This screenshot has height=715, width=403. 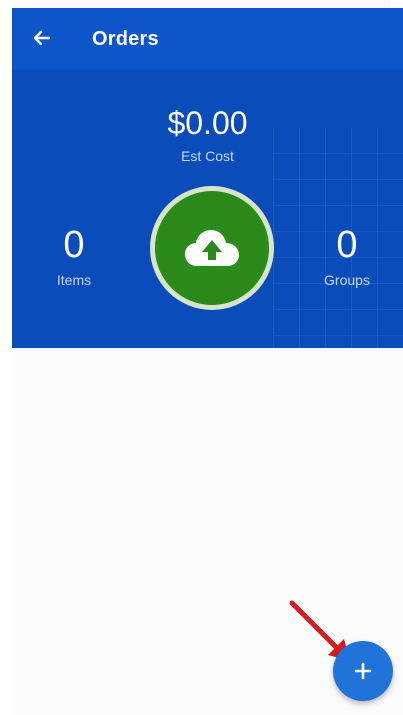 I want to click on back-button, so click(x=42, y=38).